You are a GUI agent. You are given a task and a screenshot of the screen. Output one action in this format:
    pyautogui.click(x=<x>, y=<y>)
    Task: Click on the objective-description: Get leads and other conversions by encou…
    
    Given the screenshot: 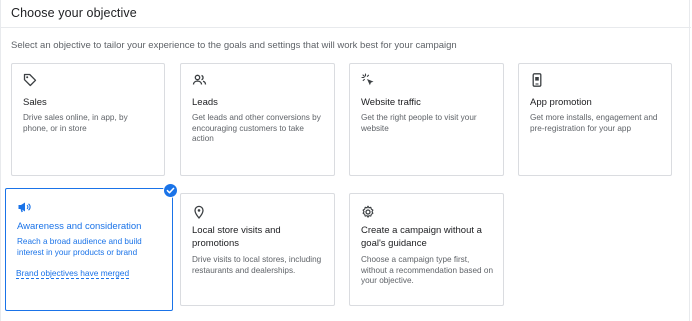 What is the action you would take?
    pyautogui.click(x=256, y=128)
    